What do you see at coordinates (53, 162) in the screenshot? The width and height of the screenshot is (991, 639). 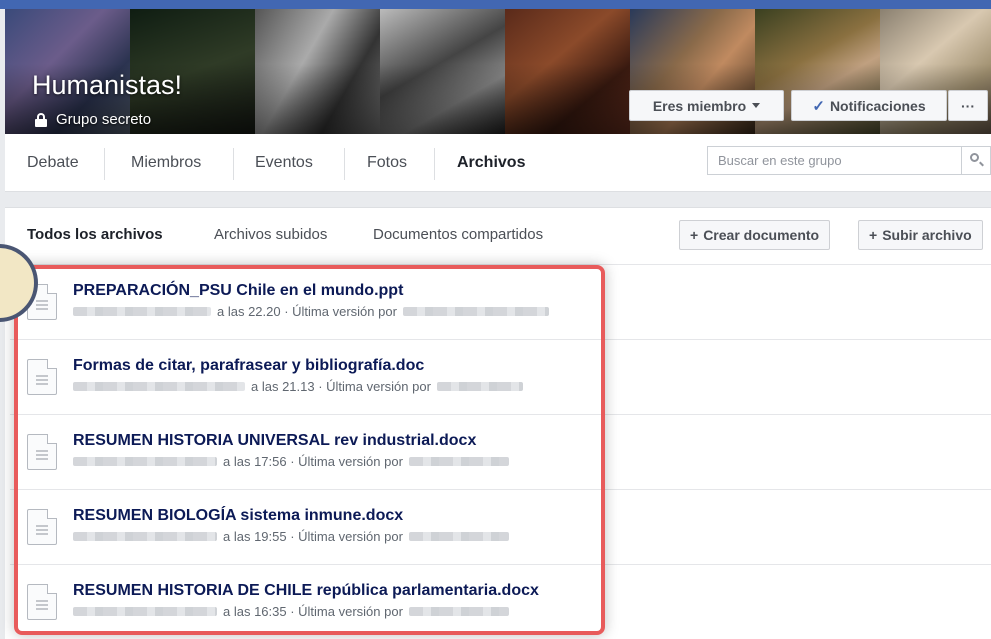 I see `tab-debate: Debate` at bounding box center [53, 162].